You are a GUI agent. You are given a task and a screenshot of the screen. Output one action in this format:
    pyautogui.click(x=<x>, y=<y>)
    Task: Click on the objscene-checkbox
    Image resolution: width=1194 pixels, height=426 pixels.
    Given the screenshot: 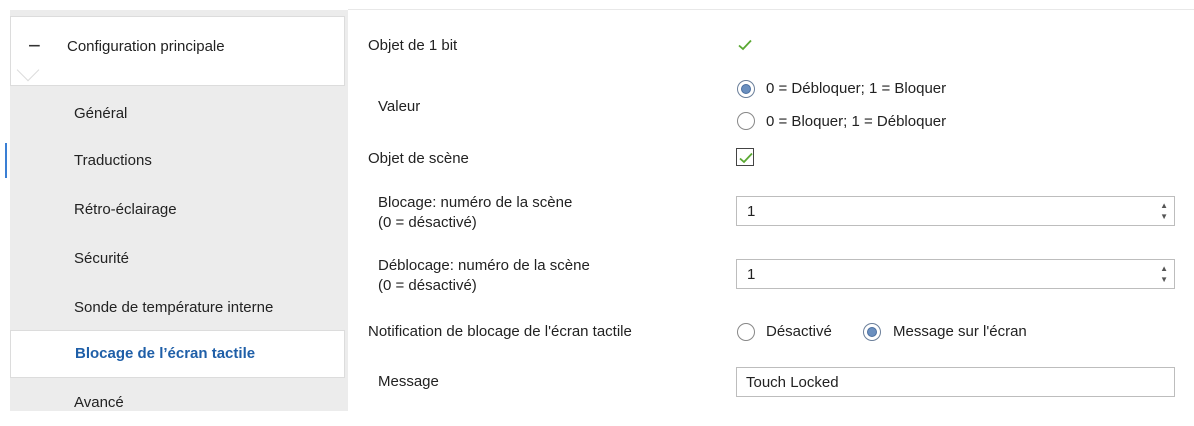 What is the action you would take?
    pyautogui.click(x=745, y=157)
    